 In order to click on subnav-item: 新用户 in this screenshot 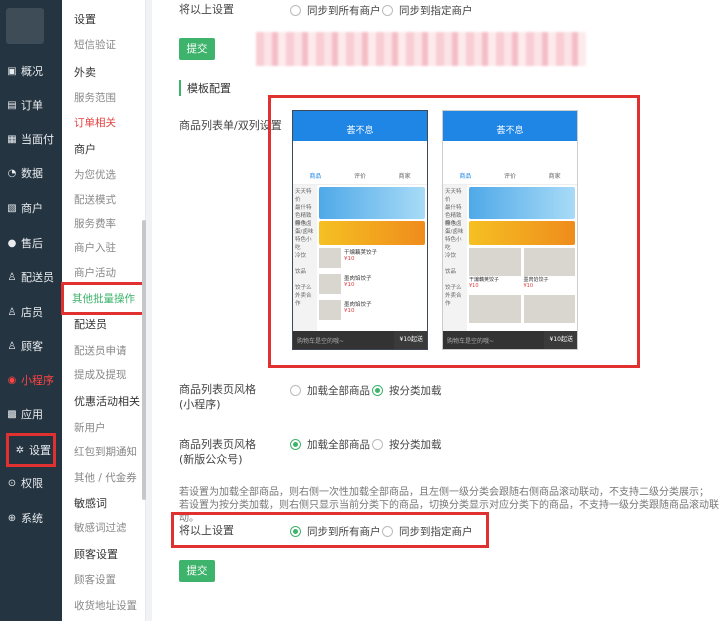, I will do `click(90, 427)`.